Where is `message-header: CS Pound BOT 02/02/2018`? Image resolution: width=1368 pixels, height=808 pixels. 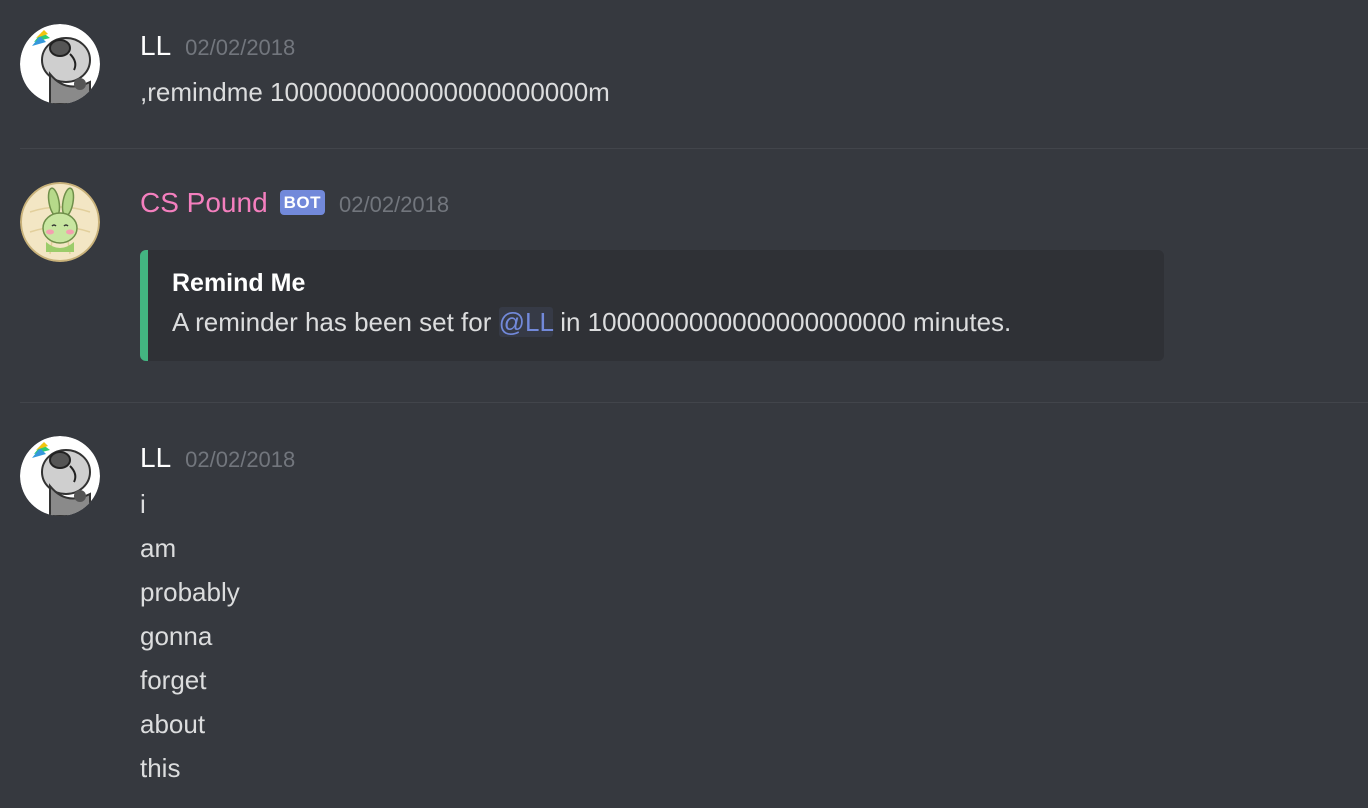 message-header: CS Pound BOT 02/02/2018 is located at coordinates (294, 203).